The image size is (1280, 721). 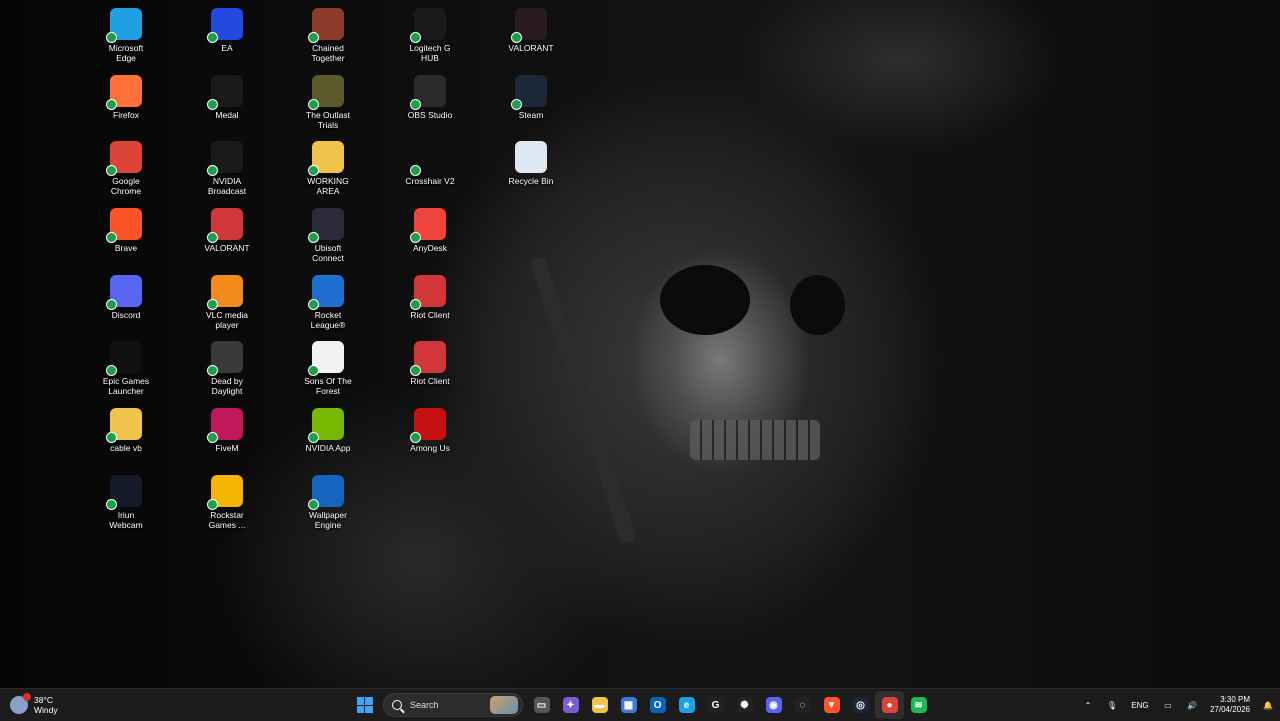 I want to click on taskbar-chrome-button: ●, so click(x=889, y=705).